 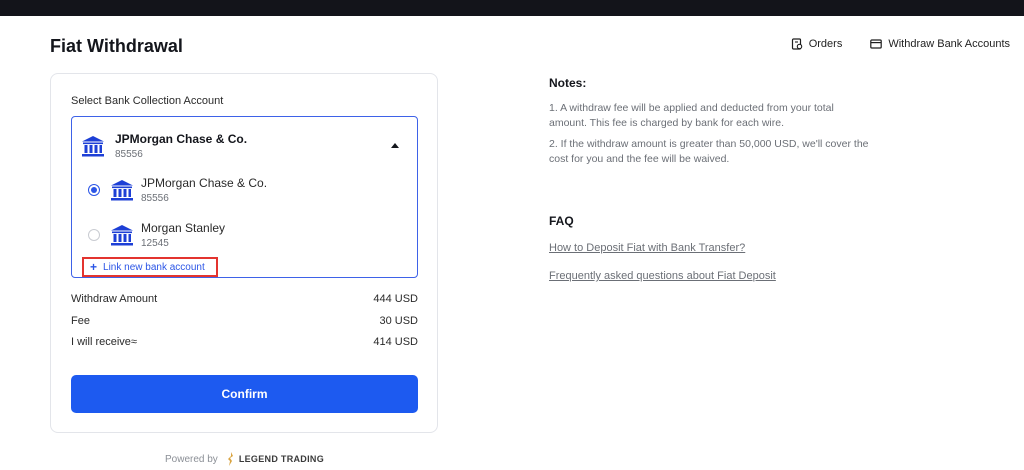 I want to click on bank-card-icon, so click(x=876, y=44).